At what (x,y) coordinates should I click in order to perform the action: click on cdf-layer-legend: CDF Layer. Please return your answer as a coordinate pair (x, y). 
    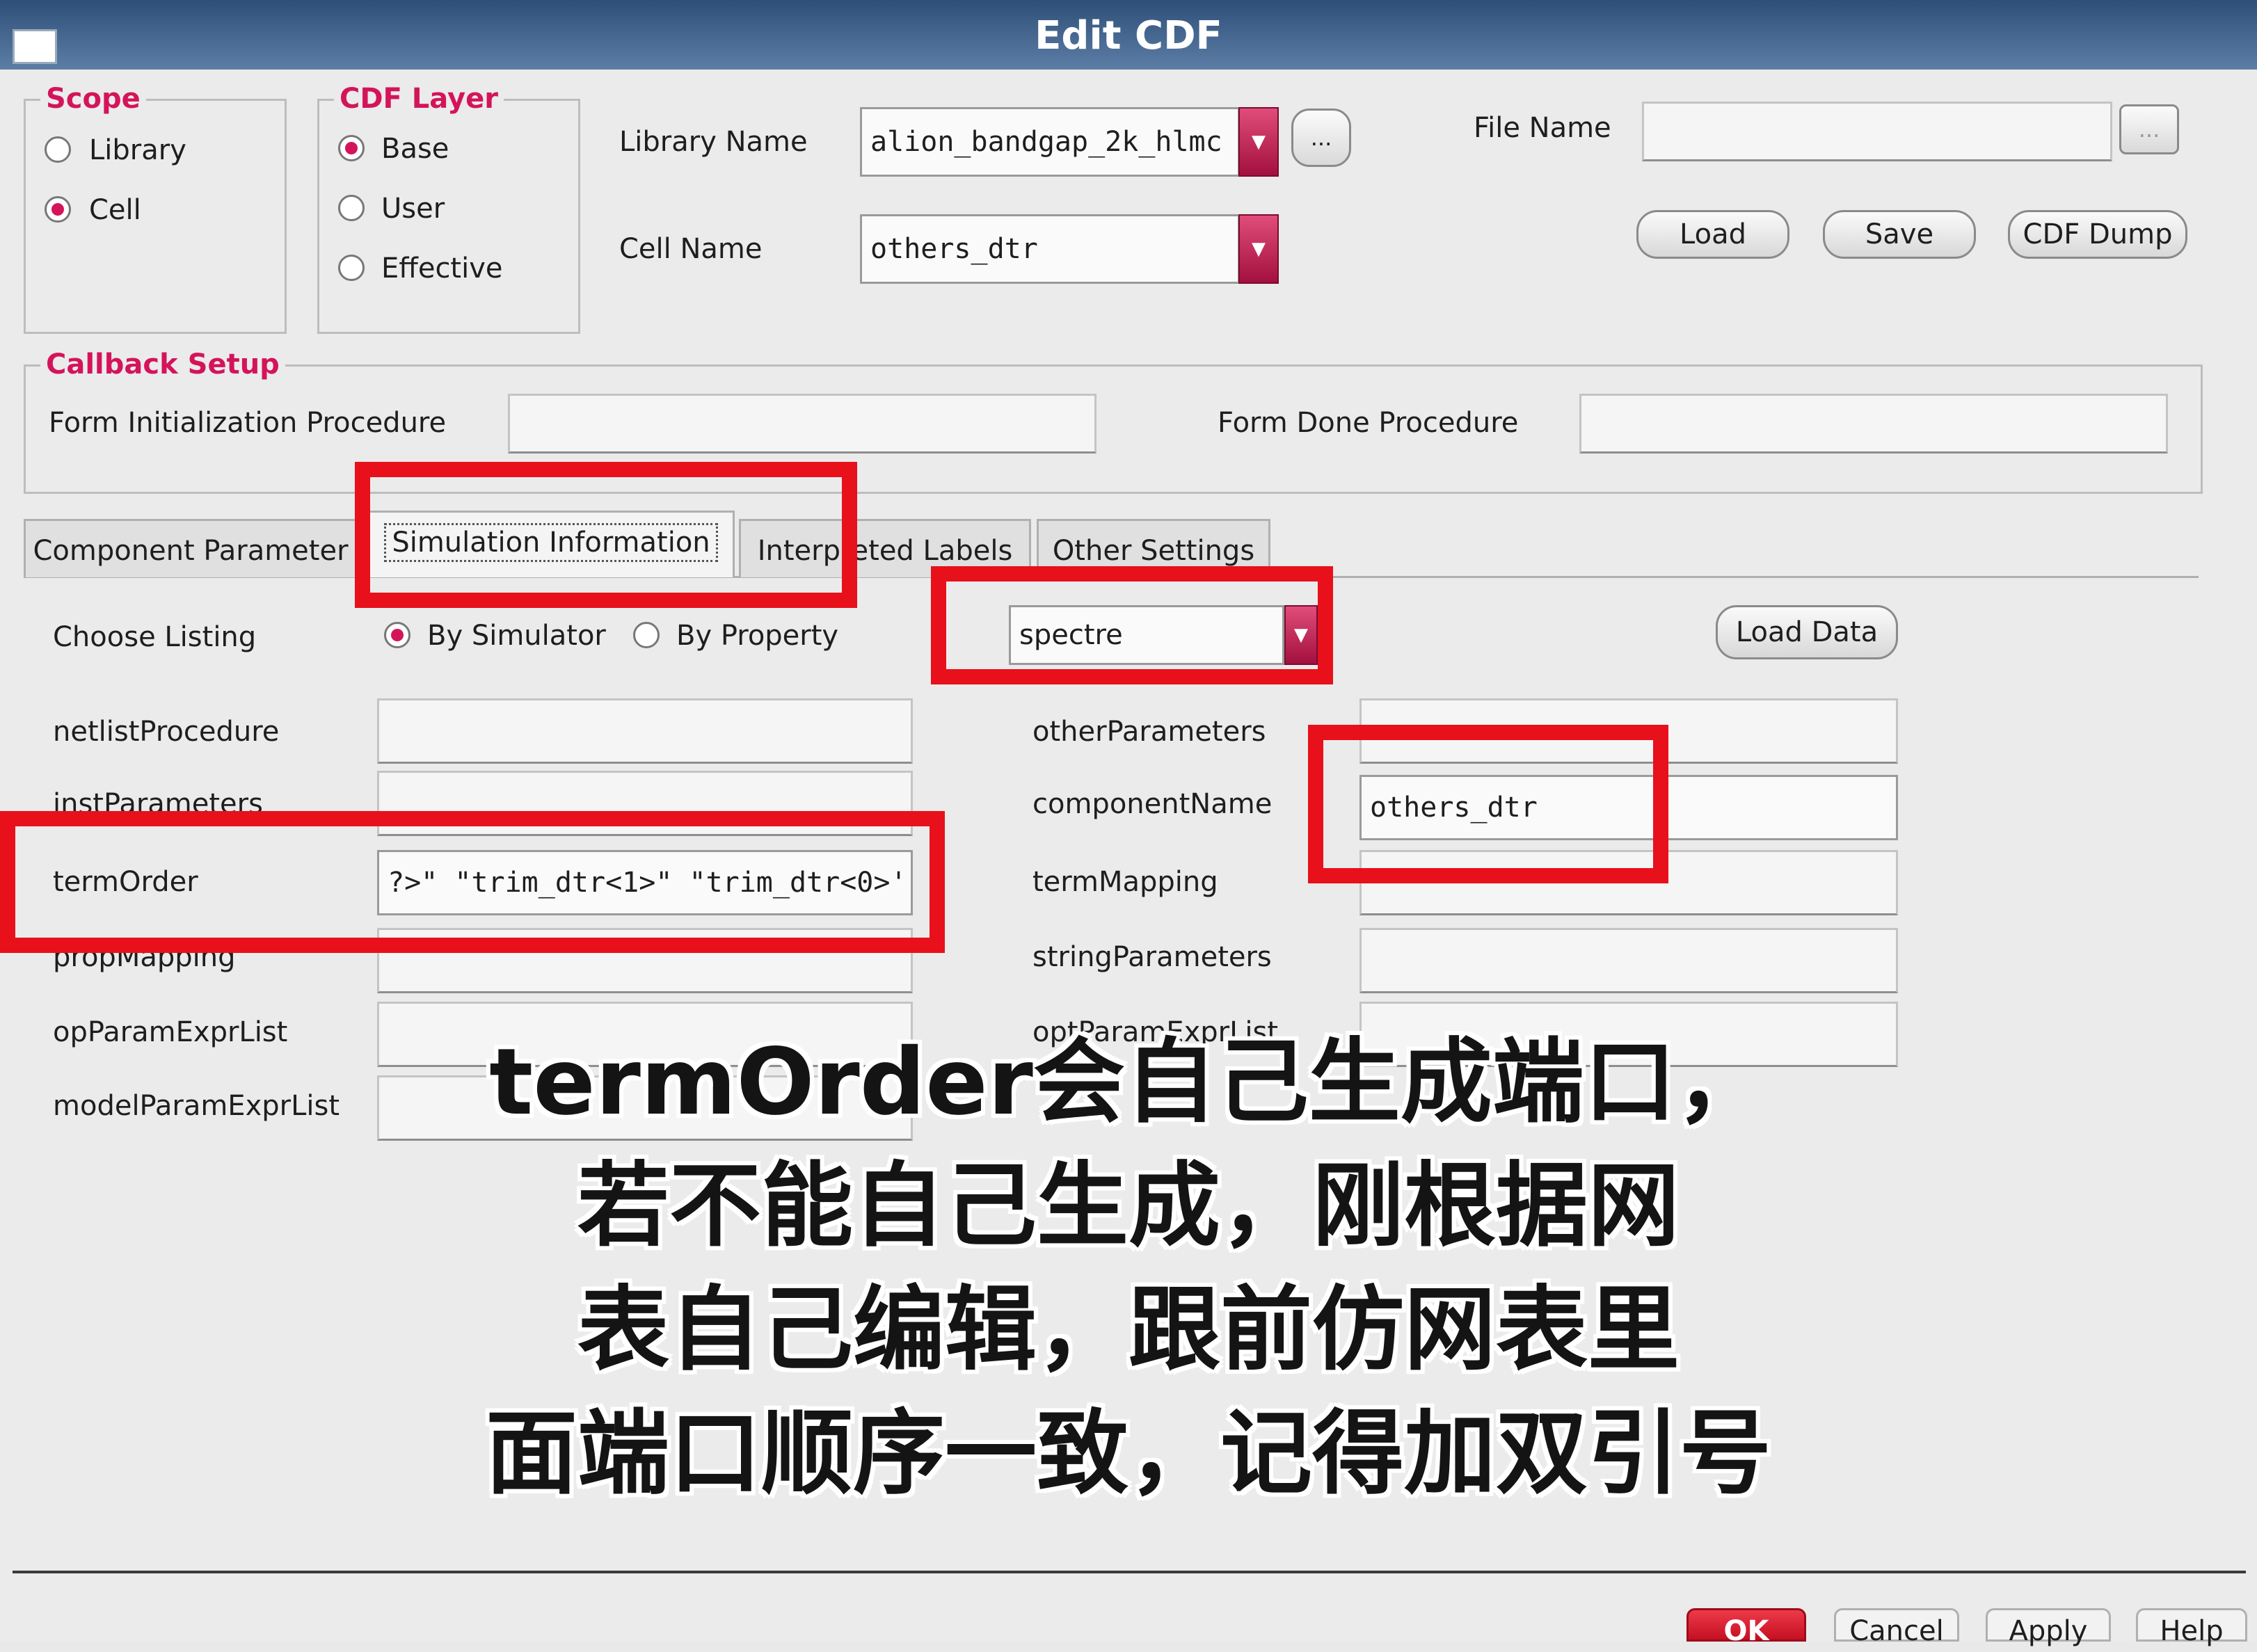
    Looking at the image, I should click on (419, 99).